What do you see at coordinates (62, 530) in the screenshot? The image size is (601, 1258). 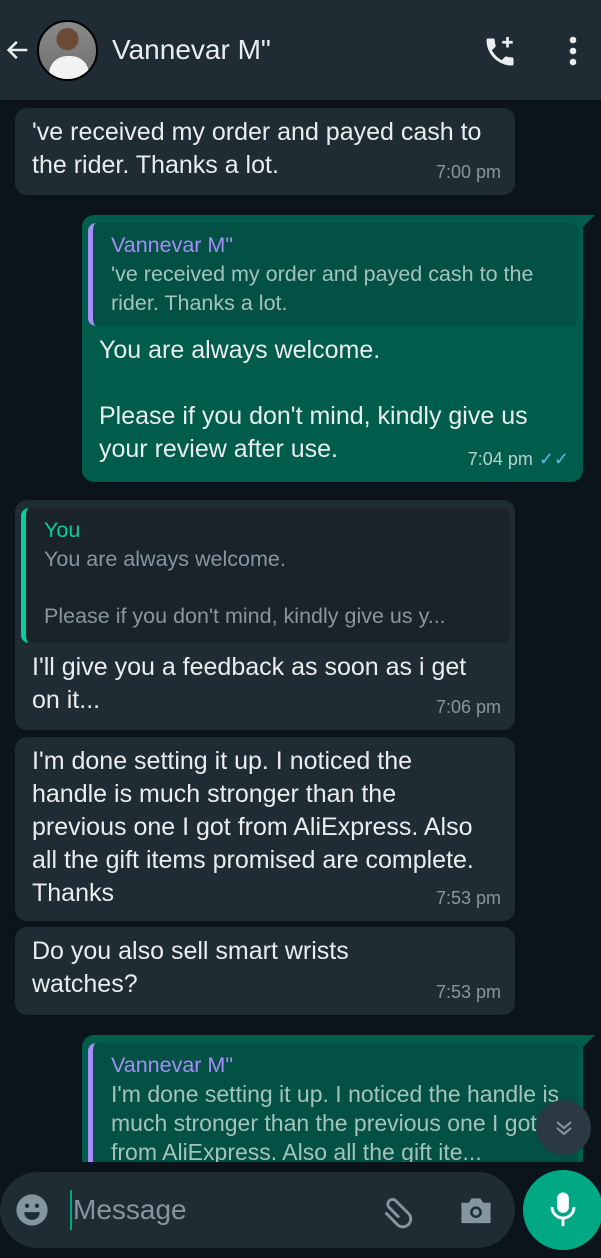 I see `quoted-sender: You` at bounding box center [62, 530].